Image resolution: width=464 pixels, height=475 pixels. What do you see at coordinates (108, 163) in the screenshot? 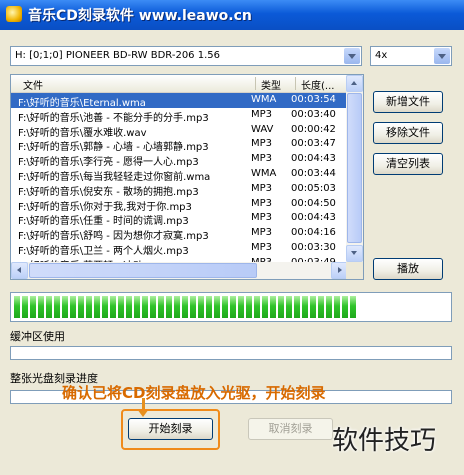
I see `file-name-cell: F:\好听的音乐\李行亮 - 愿得一人心.mp3` at bounding box center [108, 163].